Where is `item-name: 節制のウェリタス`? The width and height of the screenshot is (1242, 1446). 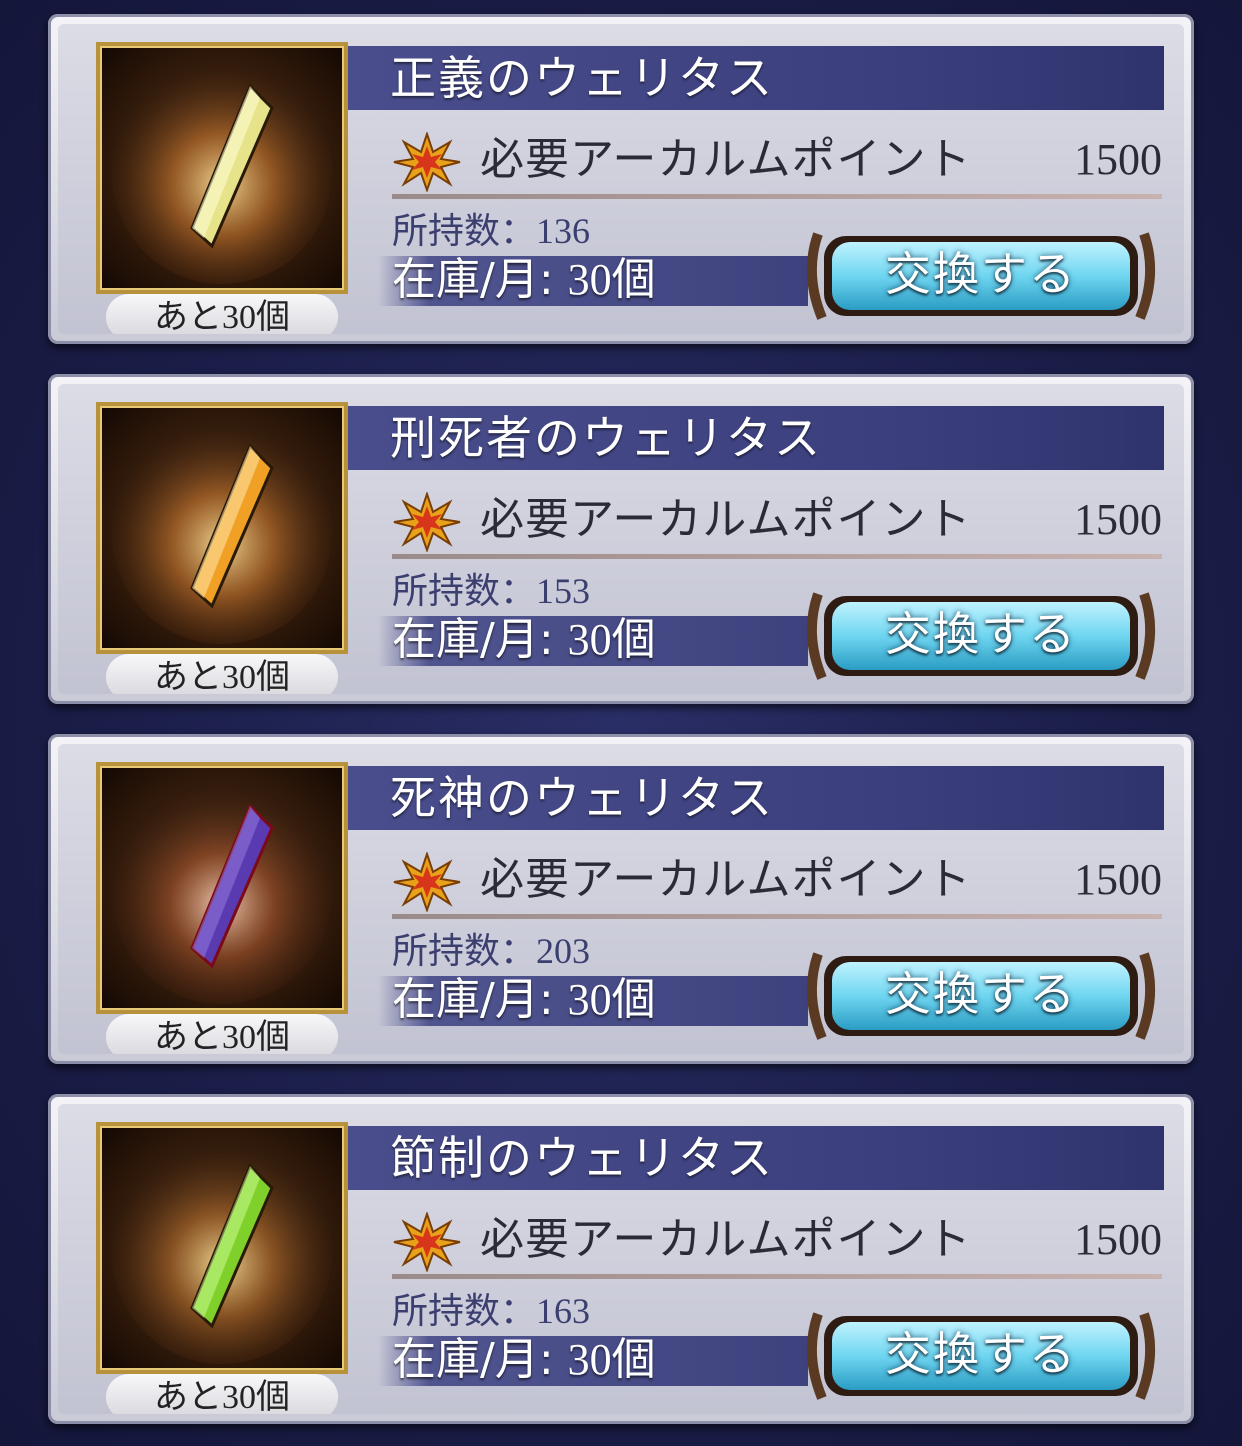 item-name: 節制のウェリタス is located at coordinates (582, 1158).